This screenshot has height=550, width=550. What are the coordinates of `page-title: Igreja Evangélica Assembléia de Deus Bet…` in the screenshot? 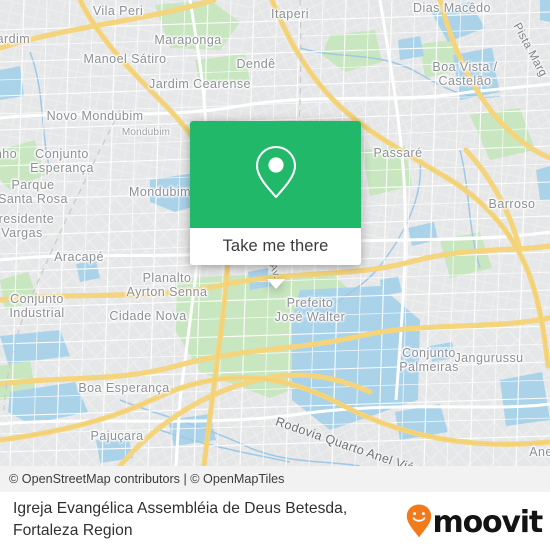 It's located at (180, 519).